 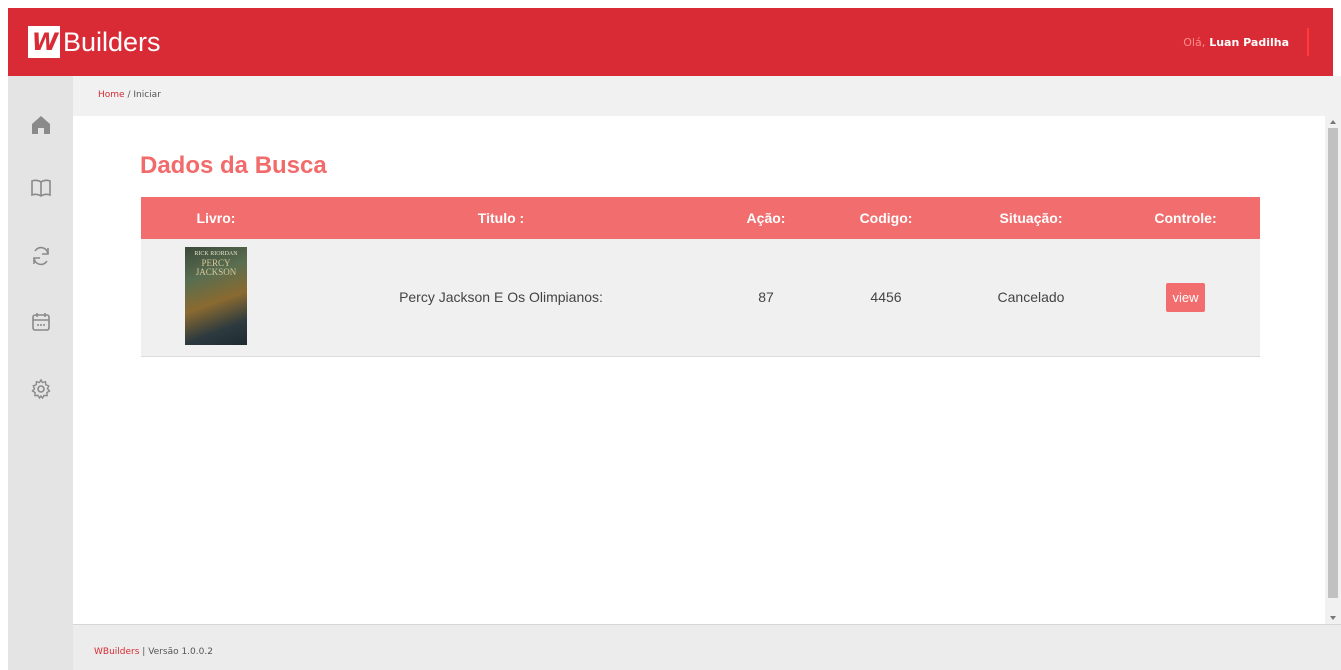 I want to click on column-header-situacao: Situação:, so click(x=1031, y=218).